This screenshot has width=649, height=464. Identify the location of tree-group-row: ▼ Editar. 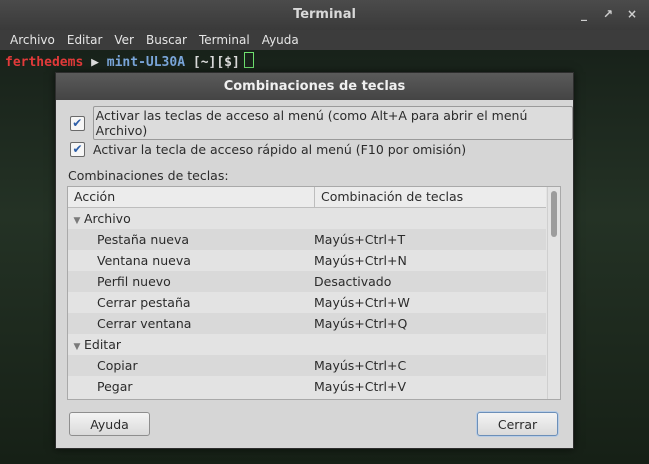
(307, 344).